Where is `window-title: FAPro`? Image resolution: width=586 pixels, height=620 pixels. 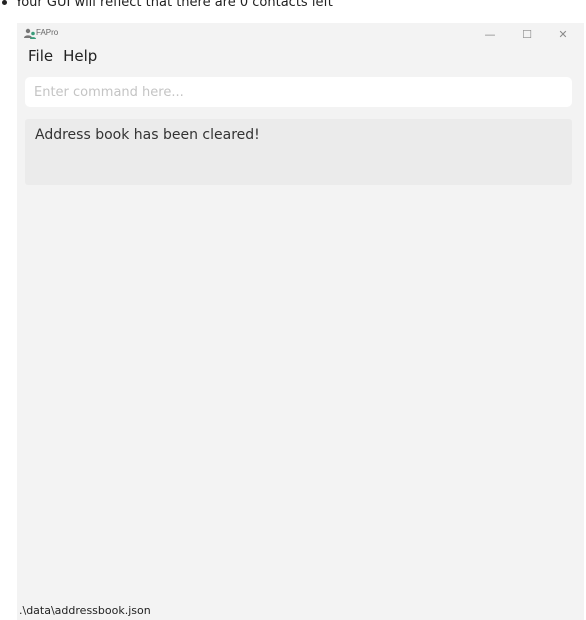
window-title: FAPro is located at coordinates (47, 32).